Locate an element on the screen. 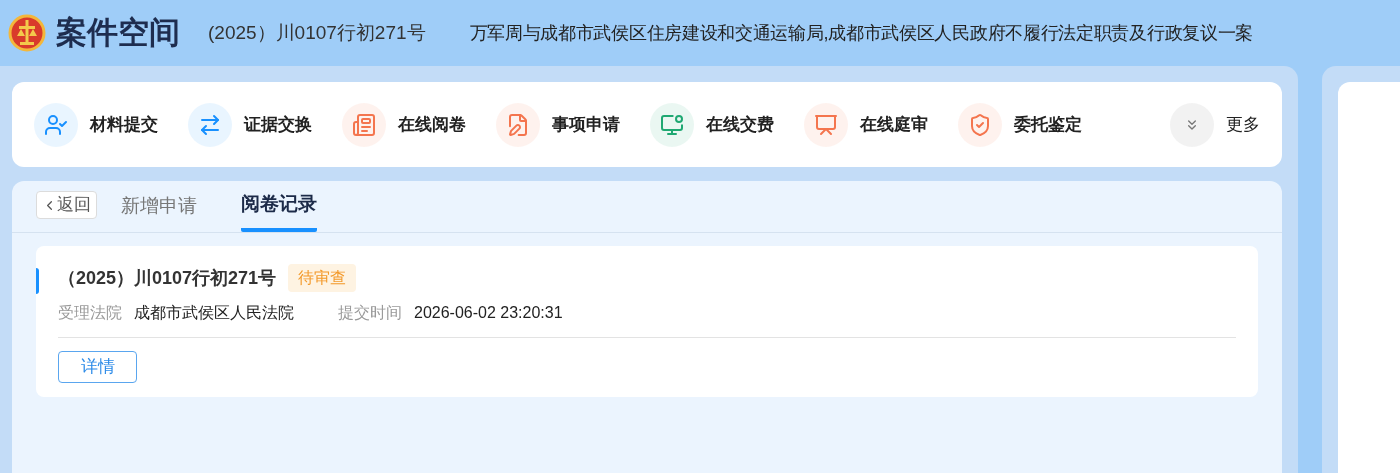 The image size is (1400, 473). screen-icon is located at coordinates (826, 124).